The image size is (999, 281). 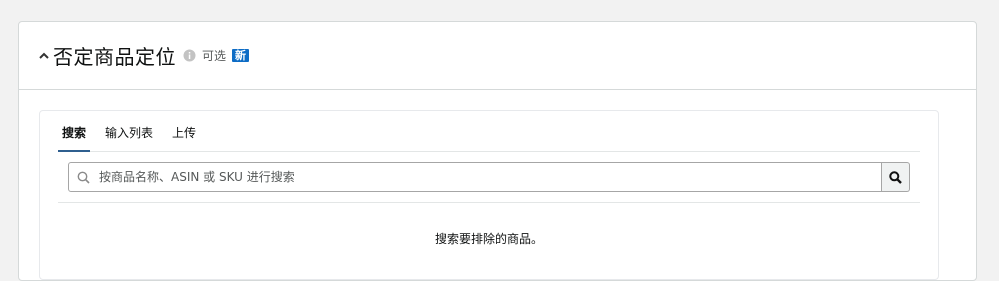 What do you see at coordinates (74, 138) in the screenshot?
I see `tab-search: 搜索` at bounding box center [74, 138].